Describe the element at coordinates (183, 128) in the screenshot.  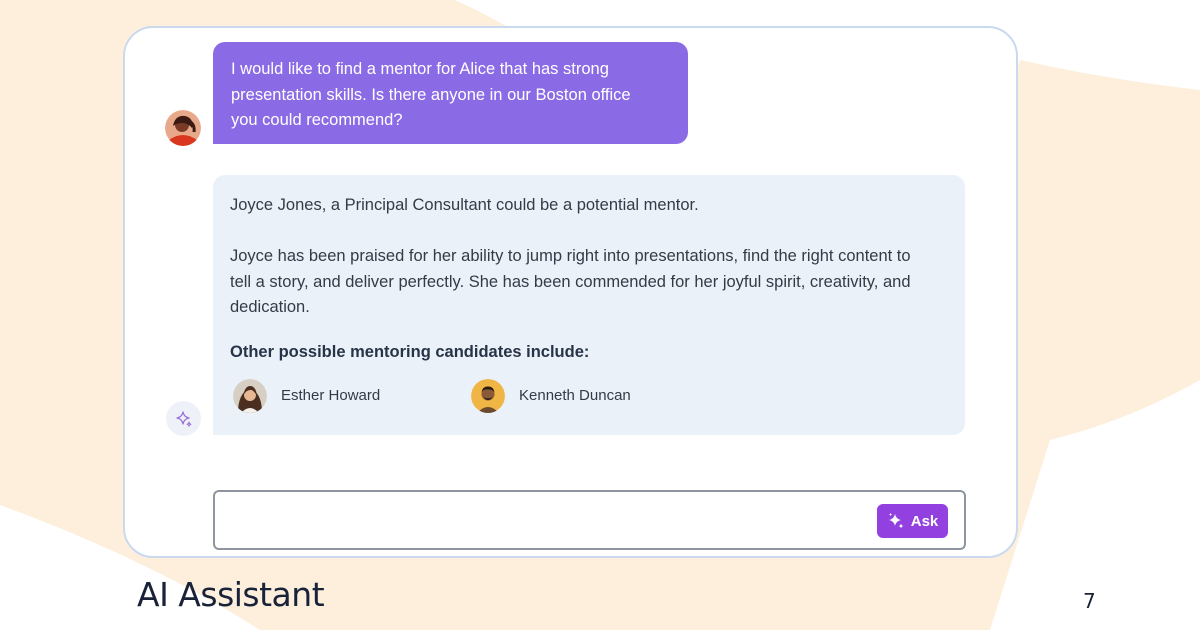
I see `user-avatar` at that location.